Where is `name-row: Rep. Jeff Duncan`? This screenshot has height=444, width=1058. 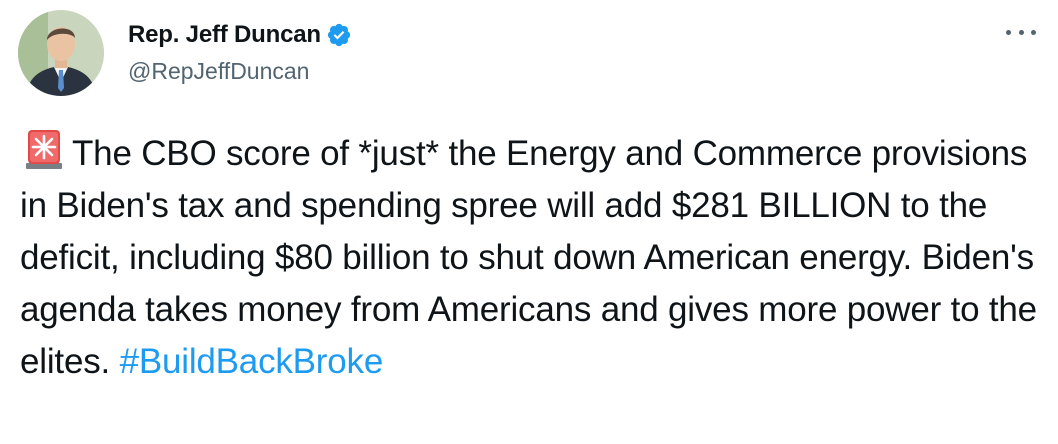 name-row: Rep. Jeff Duncan is located at coordinates (240, 35).